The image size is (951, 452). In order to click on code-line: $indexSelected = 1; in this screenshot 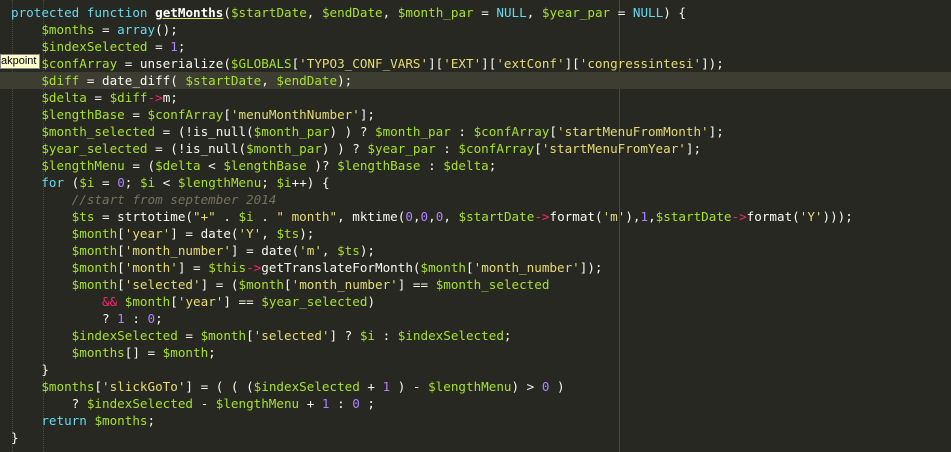, I will do `click(475, 46)`.